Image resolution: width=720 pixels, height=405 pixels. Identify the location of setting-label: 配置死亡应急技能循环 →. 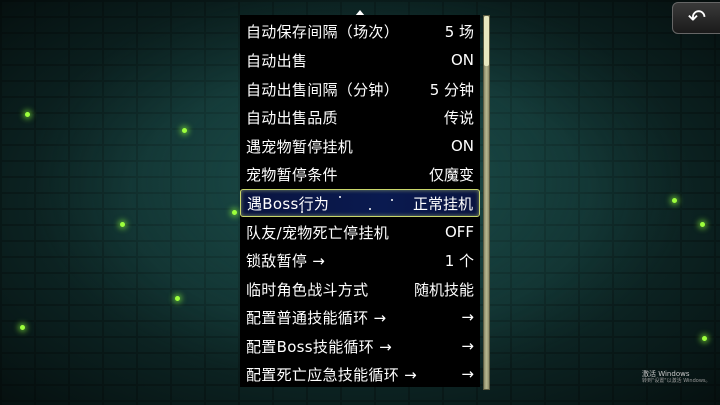
(331, 374).